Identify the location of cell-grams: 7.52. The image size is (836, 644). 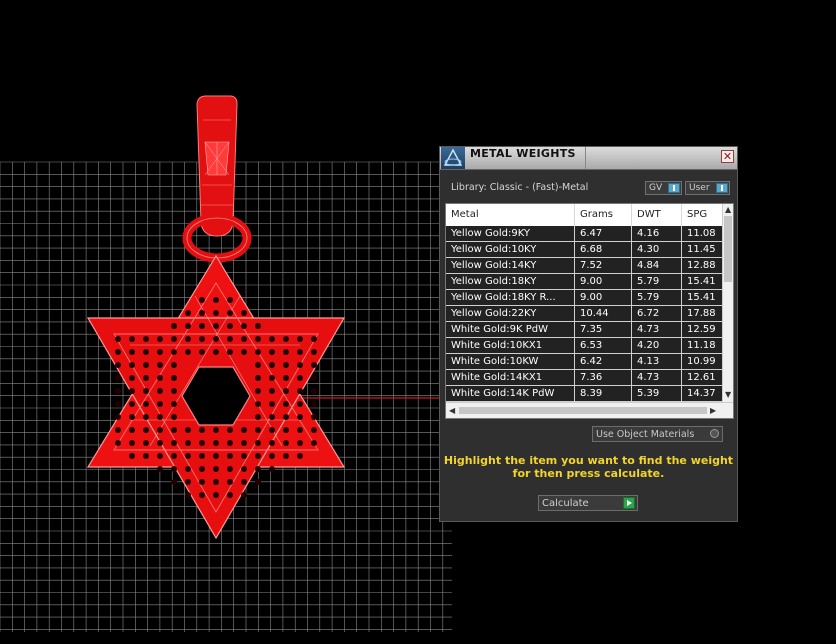
(603, 265).